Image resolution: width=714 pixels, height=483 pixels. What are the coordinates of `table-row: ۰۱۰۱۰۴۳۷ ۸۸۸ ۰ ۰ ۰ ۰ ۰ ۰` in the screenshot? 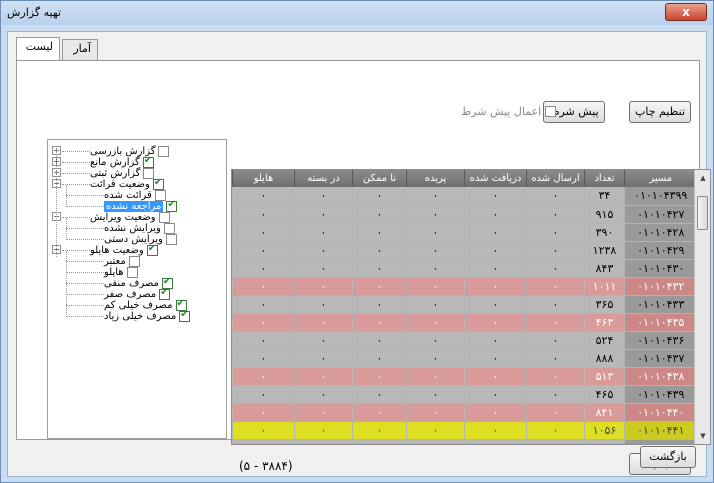 It's located at (464, 358).